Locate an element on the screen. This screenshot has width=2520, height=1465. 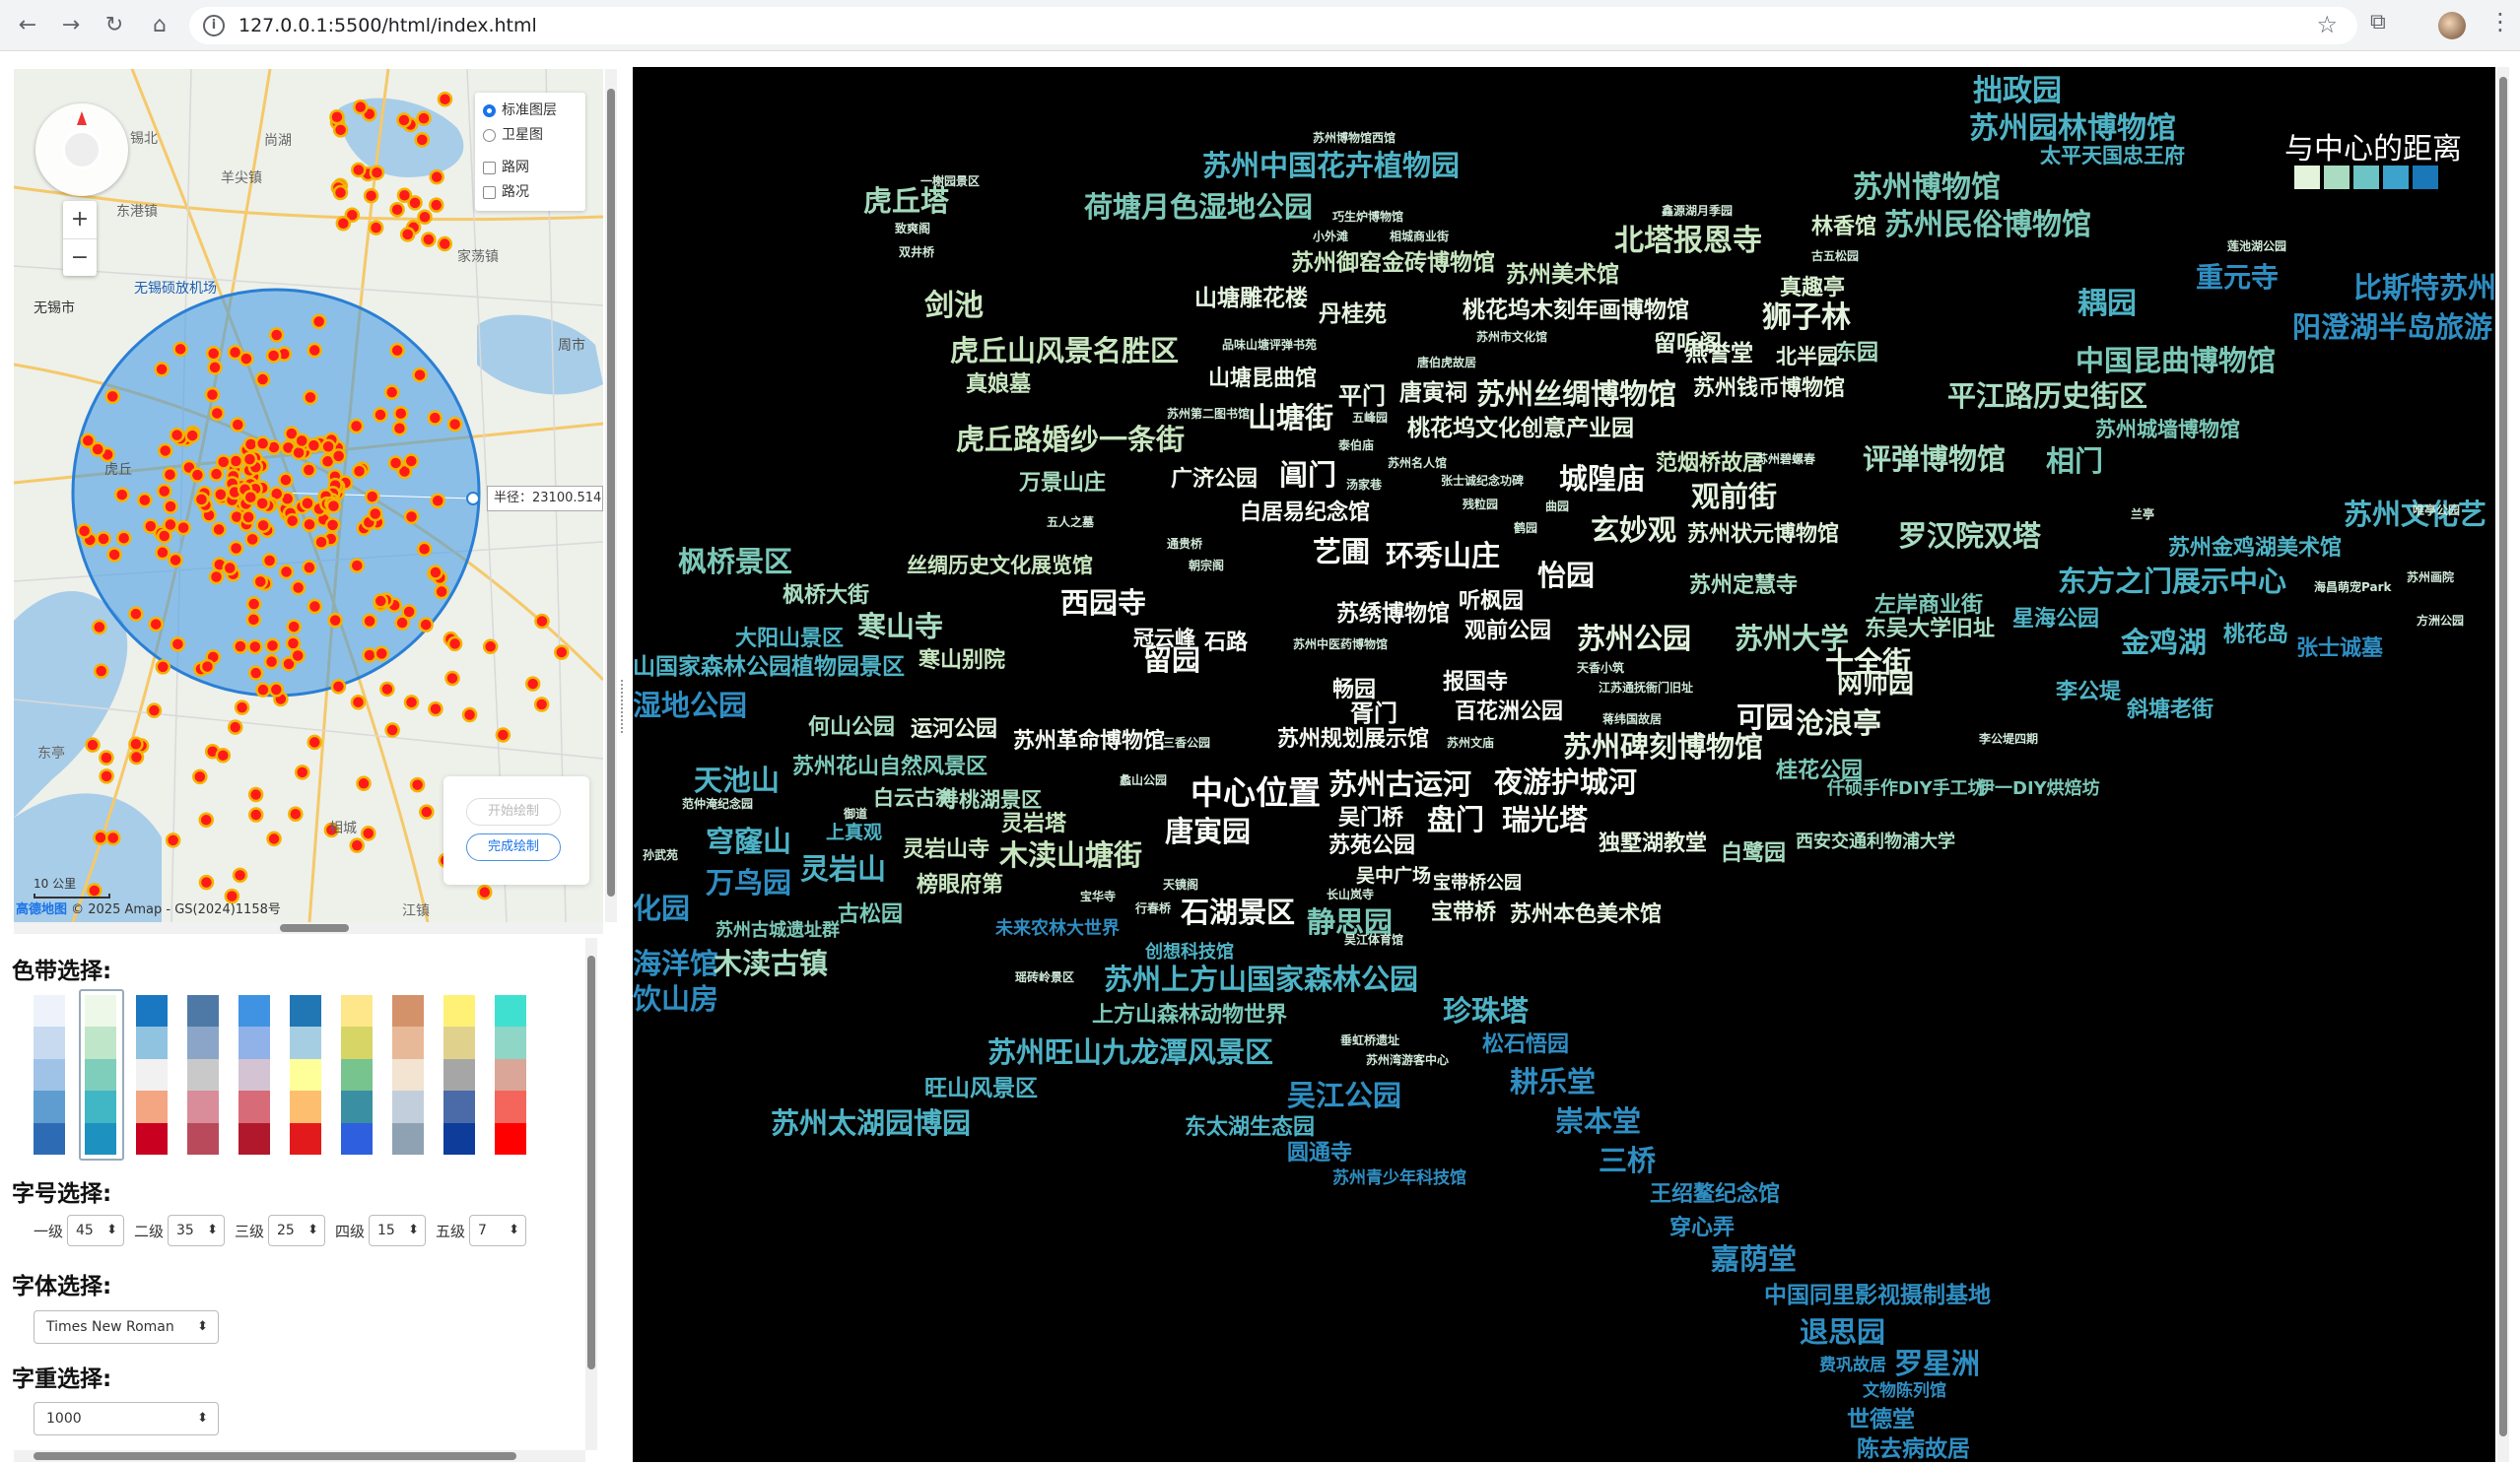
cloud-word: 苏州规划展示馆 is located at coordinates (1353, 740).